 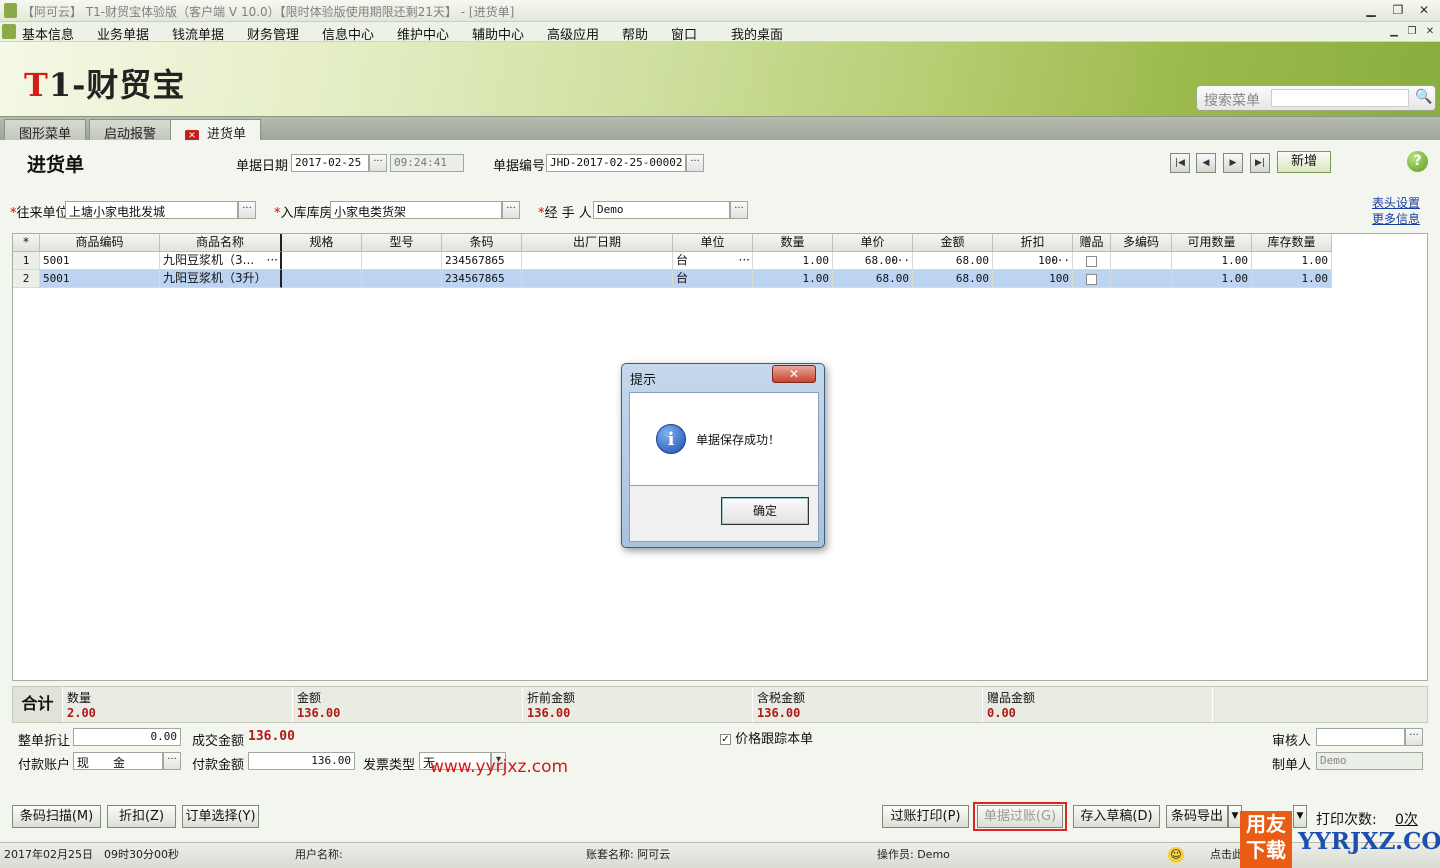 What do you see at coordinates (511, 210) in the screenshot?
I see `warehouse-lookup-button: ···` at bounding box center [511, 210].